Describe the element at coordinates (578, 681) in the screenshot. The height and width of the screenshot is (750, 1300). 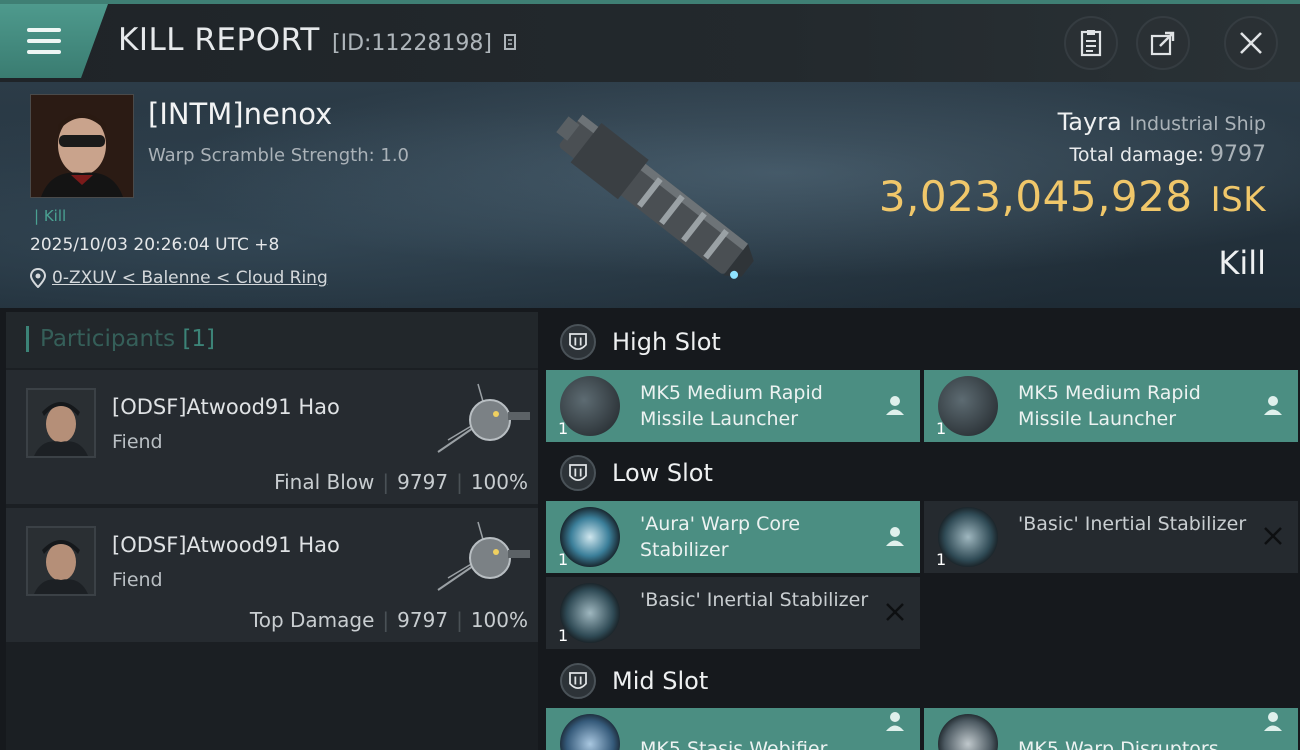
I see `mid-slot-icon` at that location.